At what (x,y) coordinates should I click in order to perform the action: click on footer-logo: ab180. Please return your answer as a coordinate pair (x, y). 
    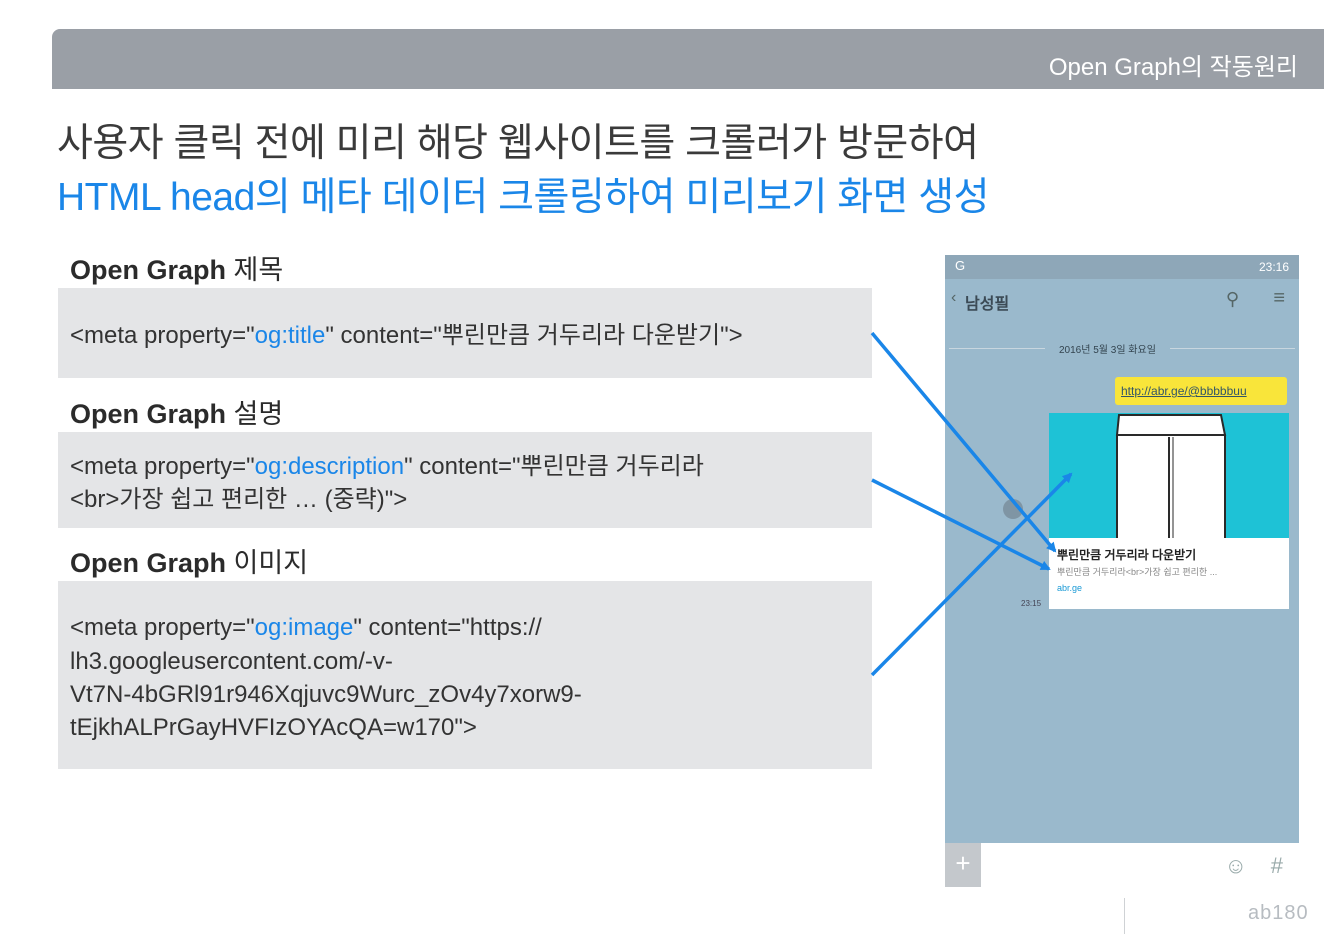
    Looking at the image, I should click on (1278, 913).